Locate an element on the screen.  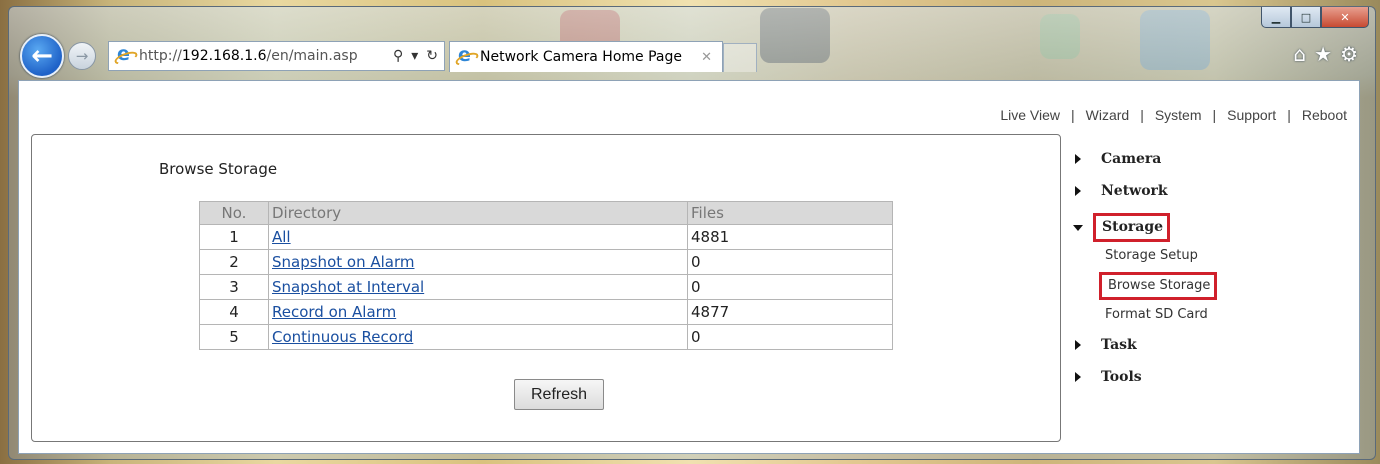
home-icon: ⌂ is located at coordinates (1299, 54).